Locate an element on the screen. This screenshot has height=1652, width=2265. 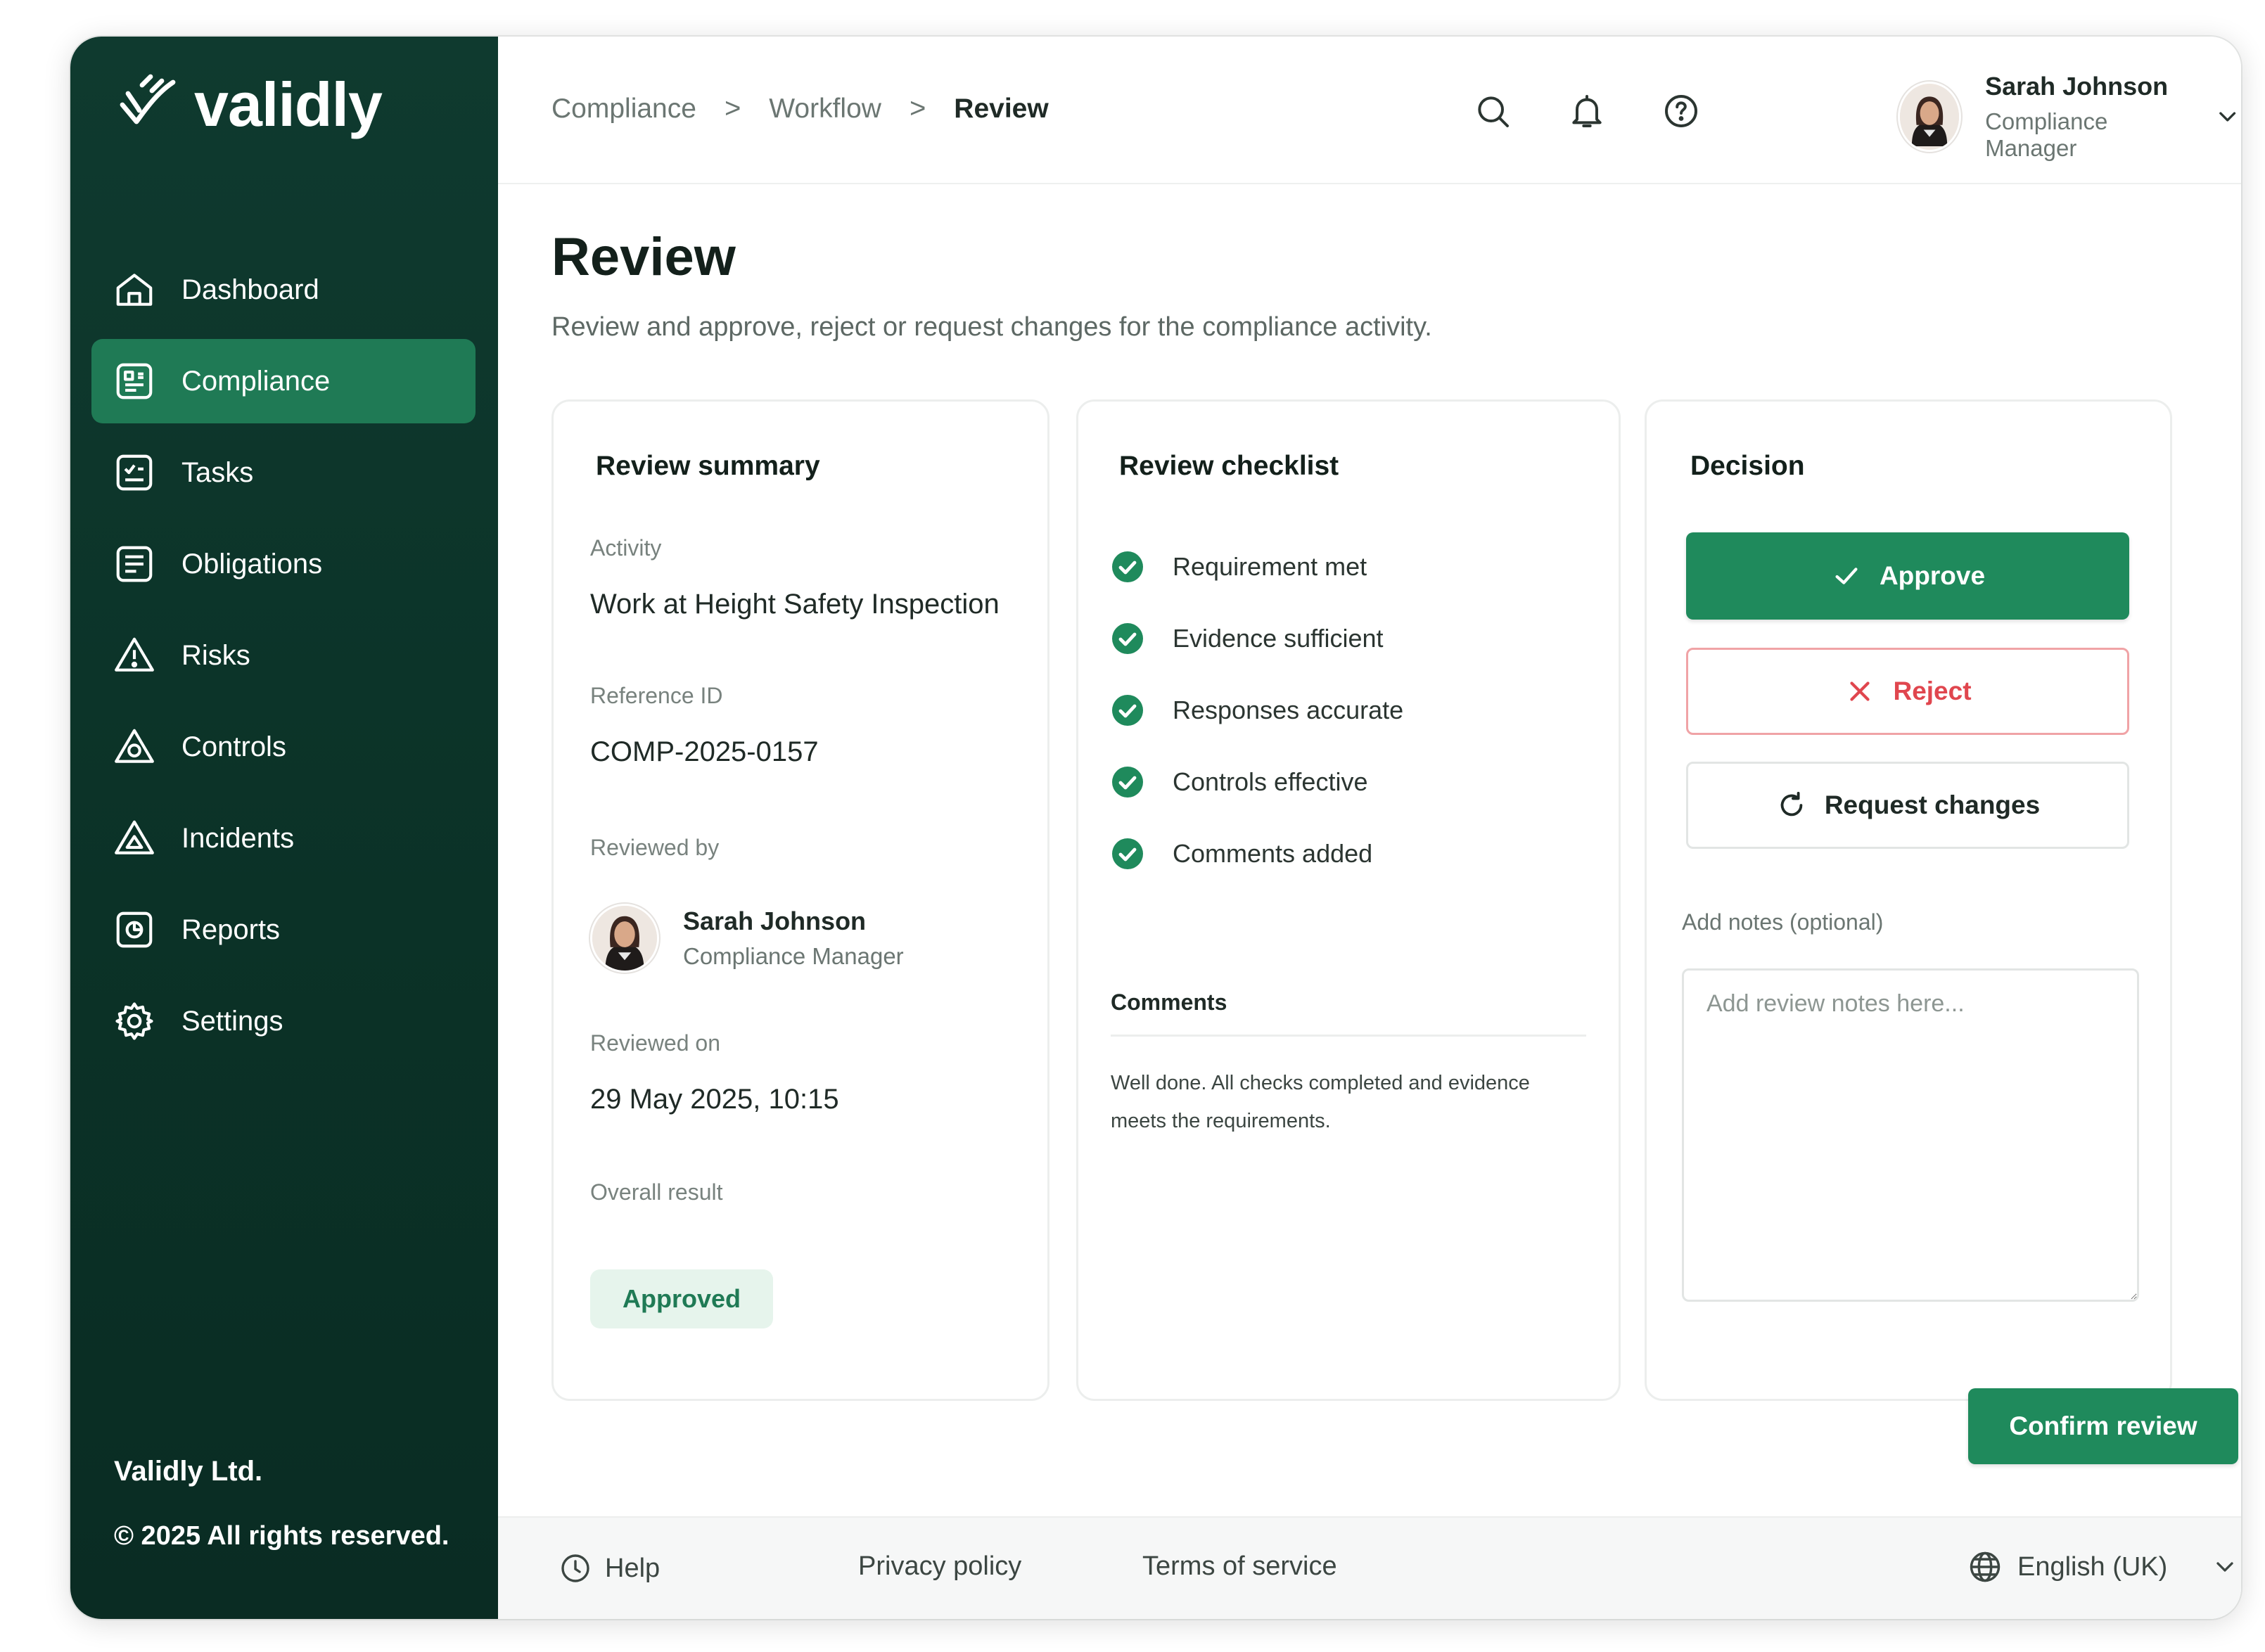
breadcrumb: Compliance > Workflow > Review is located at coordinates (800, 108).